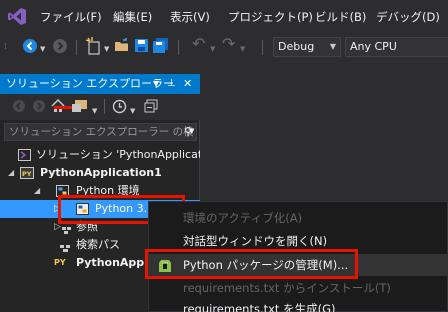 The image size is (448, 312). I want to click on undo-icon: ↶, so click(198, 44).